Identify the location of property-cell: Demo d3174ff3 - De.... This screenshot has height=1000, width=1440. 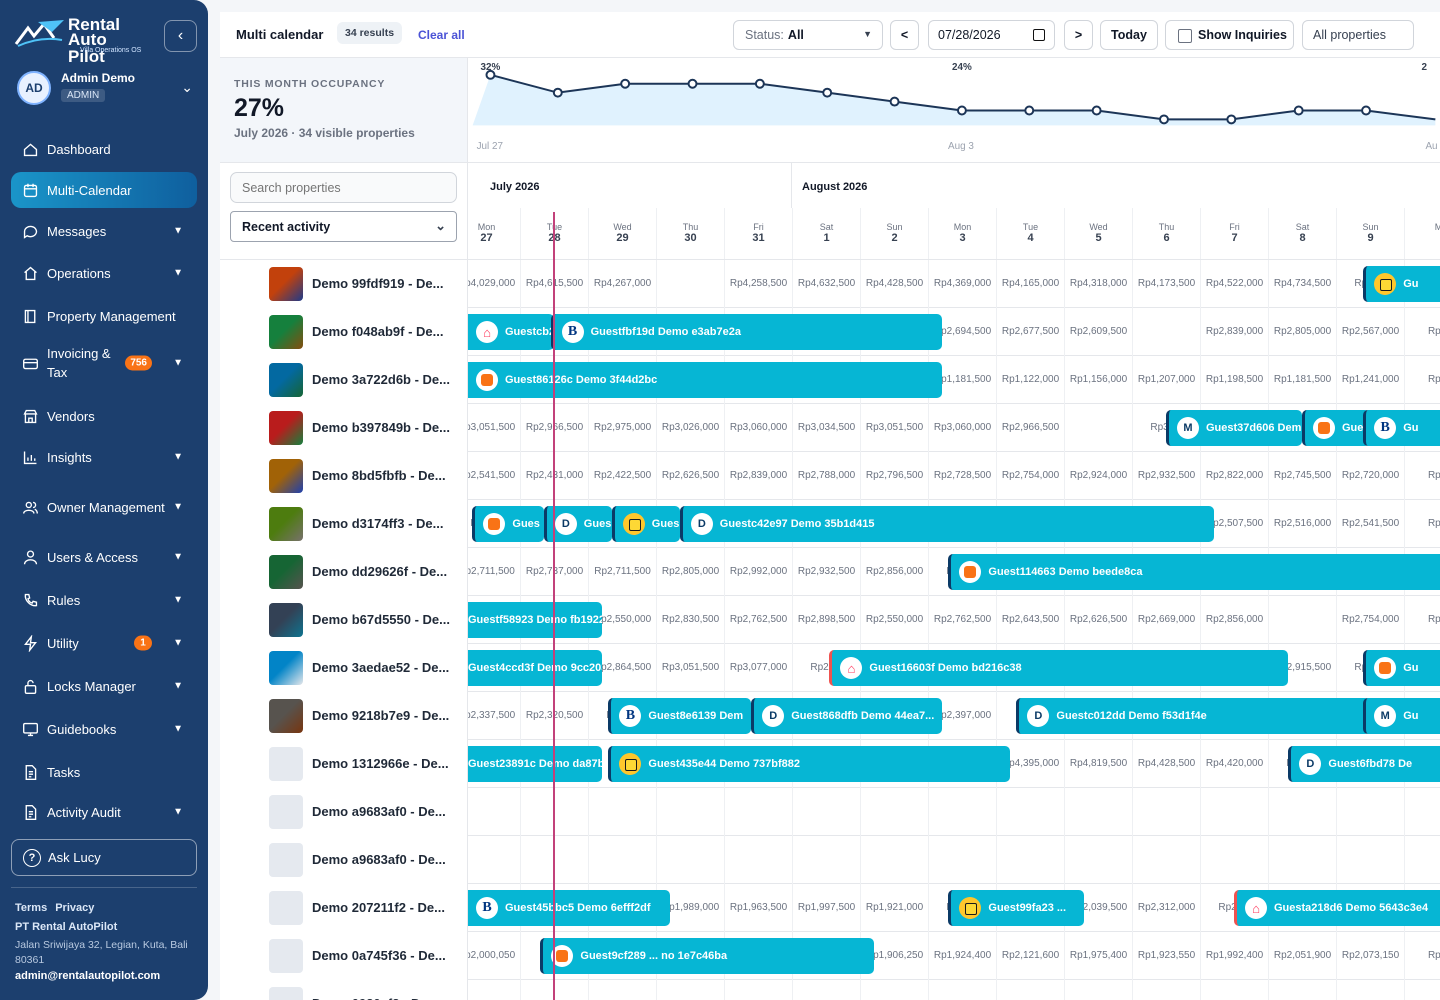
(344, 524).